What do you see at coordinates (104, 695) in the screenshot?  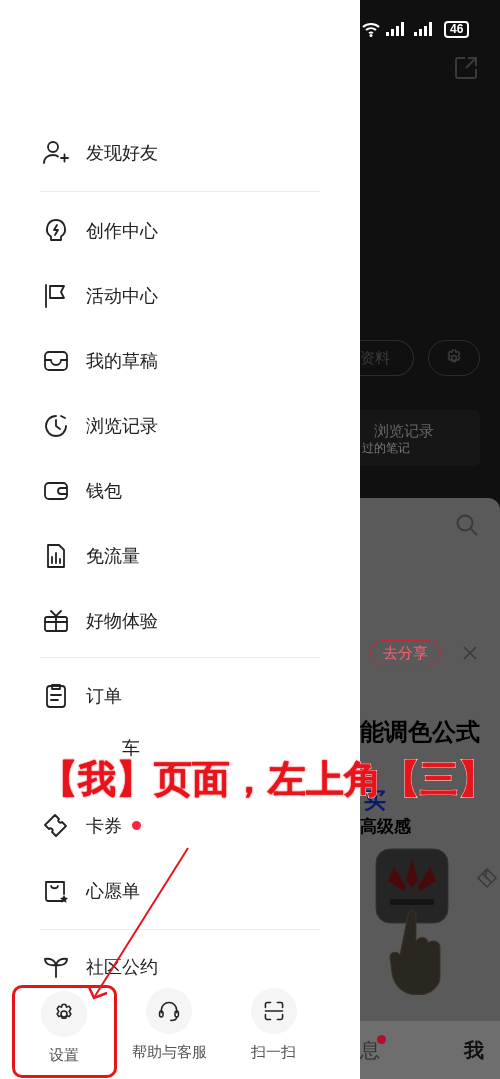 I see `menu-item: 订单` at bounding box center [104, 695].